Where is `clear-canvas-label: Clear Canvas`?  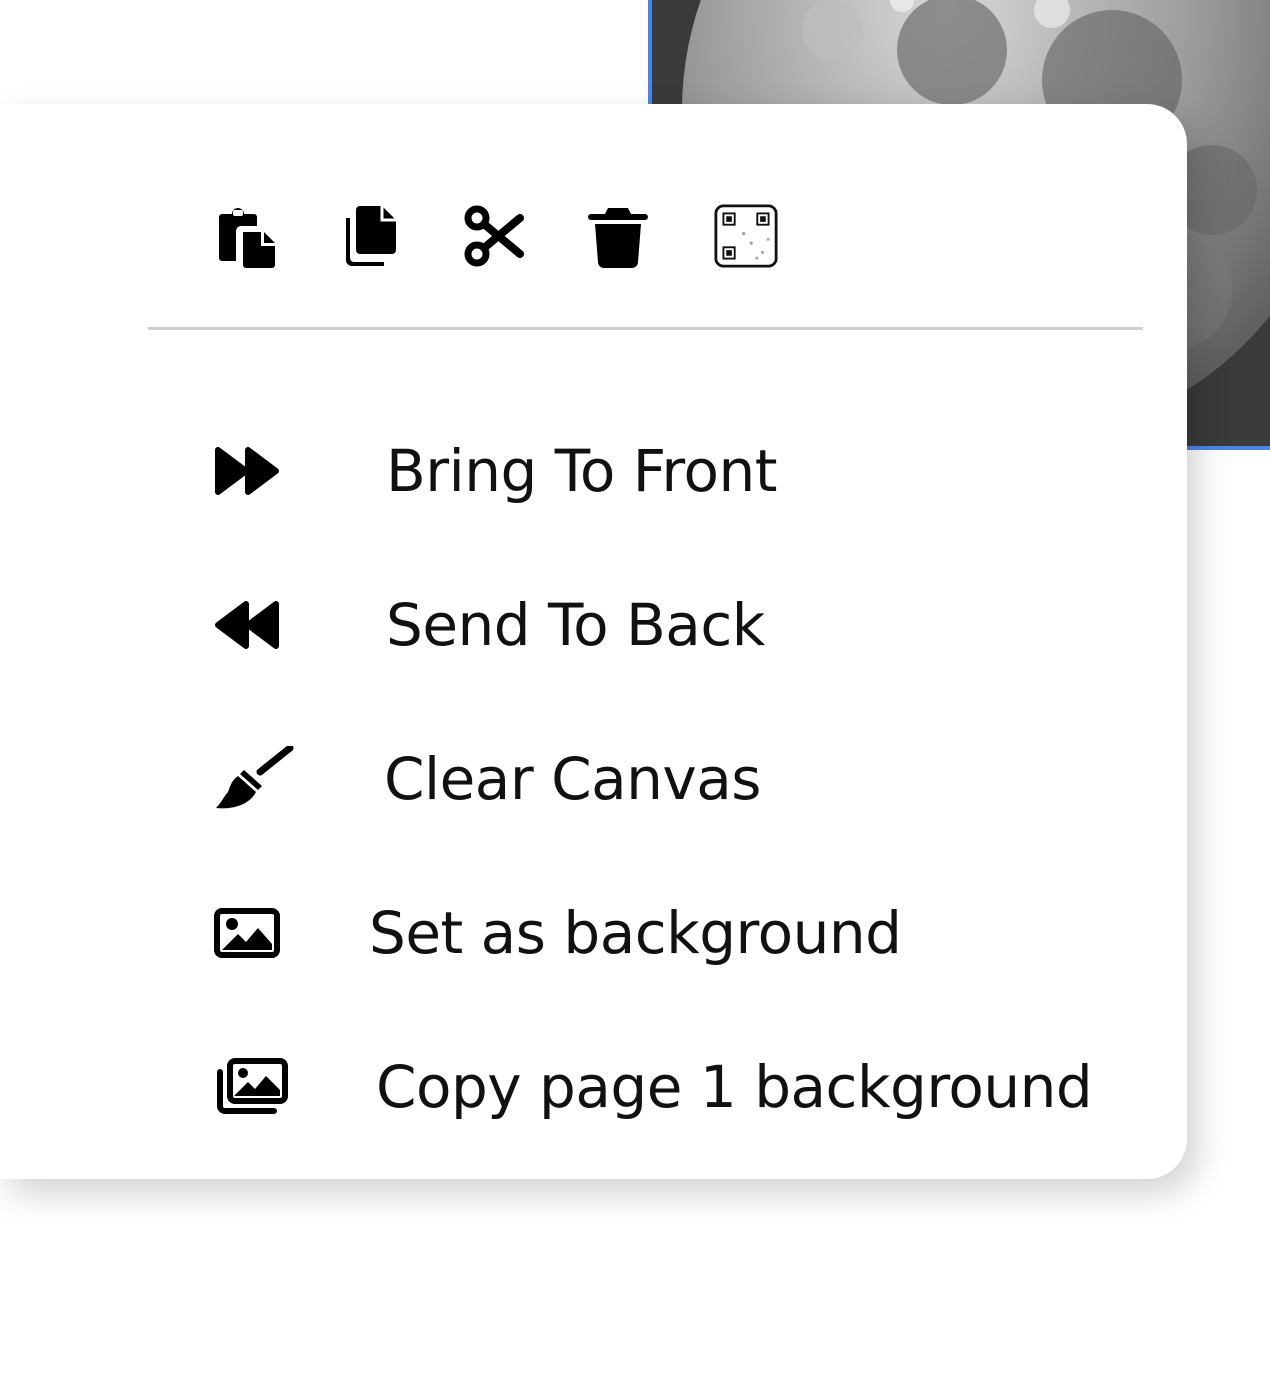
clear-canvas-label: Clear Canvas is located at coordinates (573, 779).